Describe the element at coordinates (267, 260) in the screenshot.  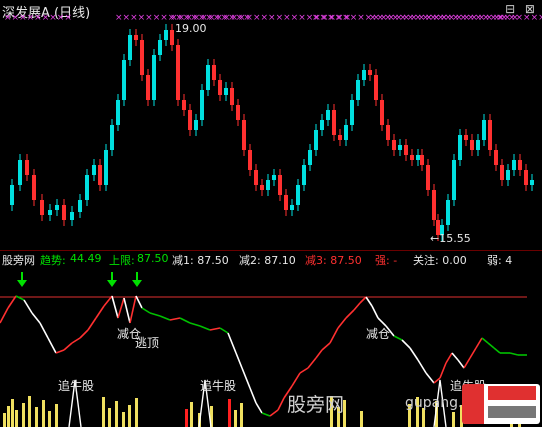
I see `reduce2-value: 减2: 87.10` at that location.